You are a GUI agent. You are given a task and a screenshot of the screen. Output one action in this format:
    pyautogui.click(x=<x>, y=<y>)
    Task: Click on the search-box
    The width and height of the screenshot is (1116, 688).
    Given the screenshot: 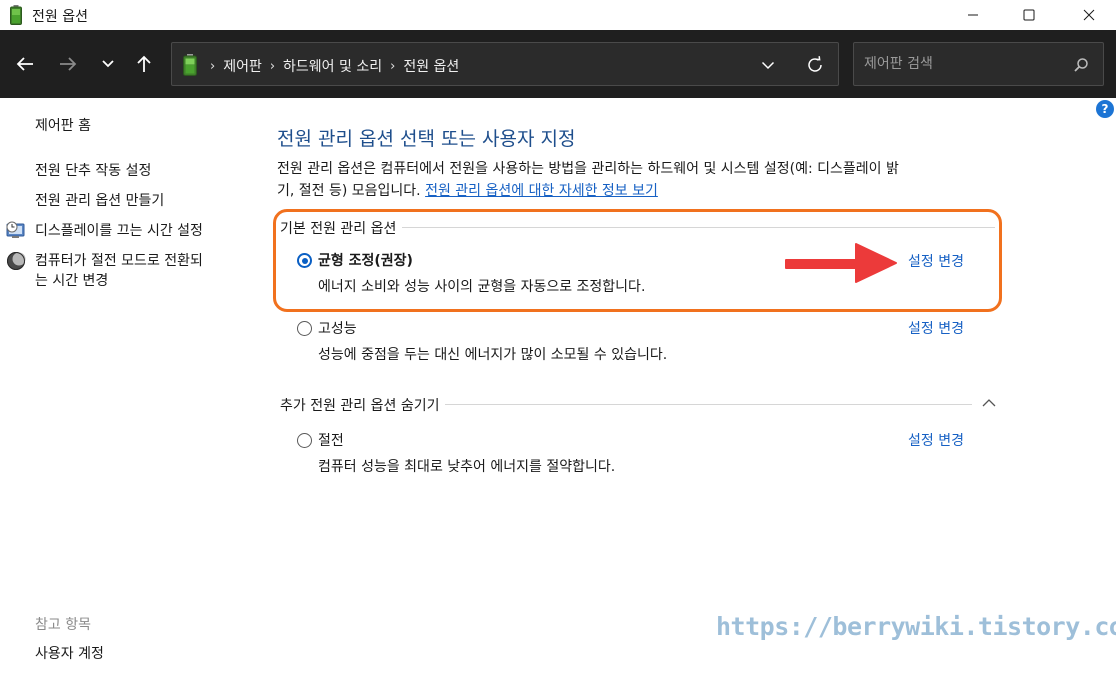 What is the action you would take?
    pyautogui.click(x=978, y=64)
    